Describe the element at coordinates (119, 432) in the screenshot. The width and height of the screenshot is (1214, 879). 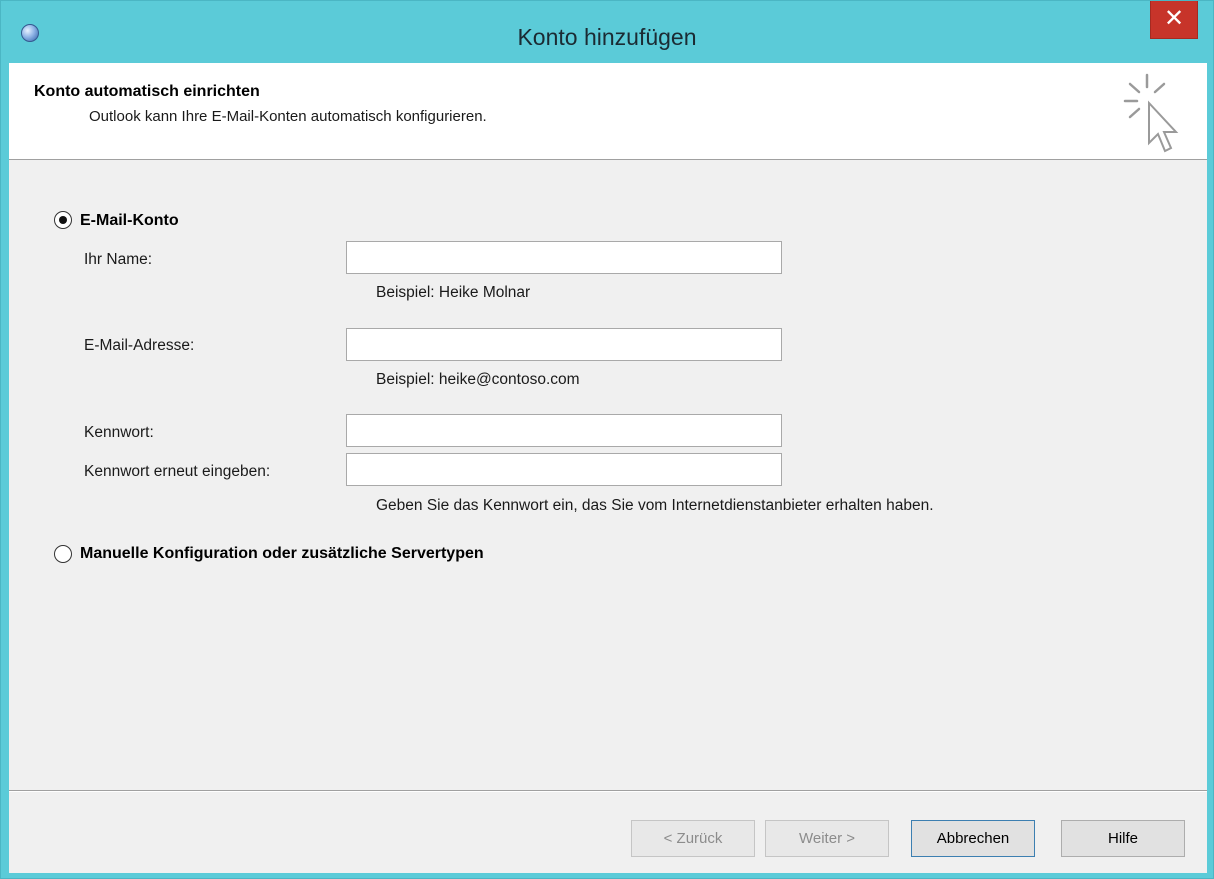
I see `password-label: Kennwort:` at that location.